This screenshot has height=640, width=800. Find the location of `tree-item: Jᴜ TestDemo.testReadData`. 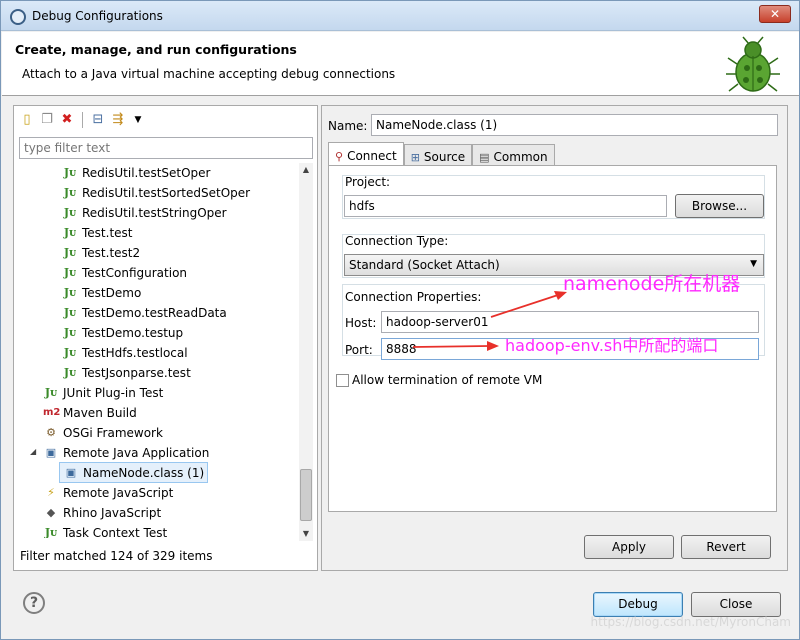

tree-item: Jᴜ TestDemo.testReadData is located at coordinates (144, 312).